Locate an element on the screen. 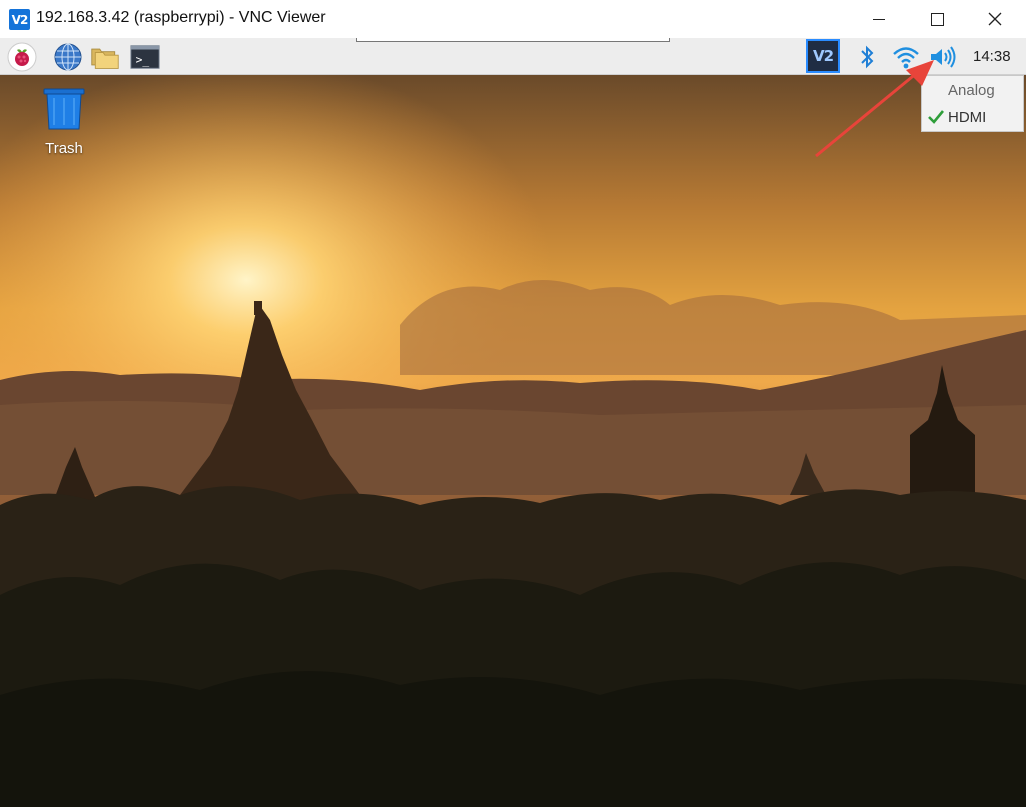 The width and height of the screenshot is (1026, 807). raspberry-icon is located at coordinates (22, 57).